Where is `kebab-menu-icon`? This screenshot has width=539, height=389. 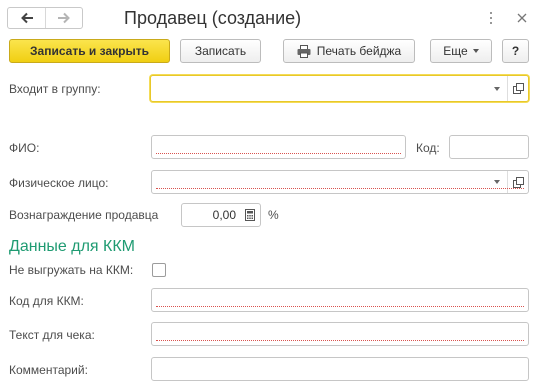 kebab-menu-icon is located at coordinates (491, 18).